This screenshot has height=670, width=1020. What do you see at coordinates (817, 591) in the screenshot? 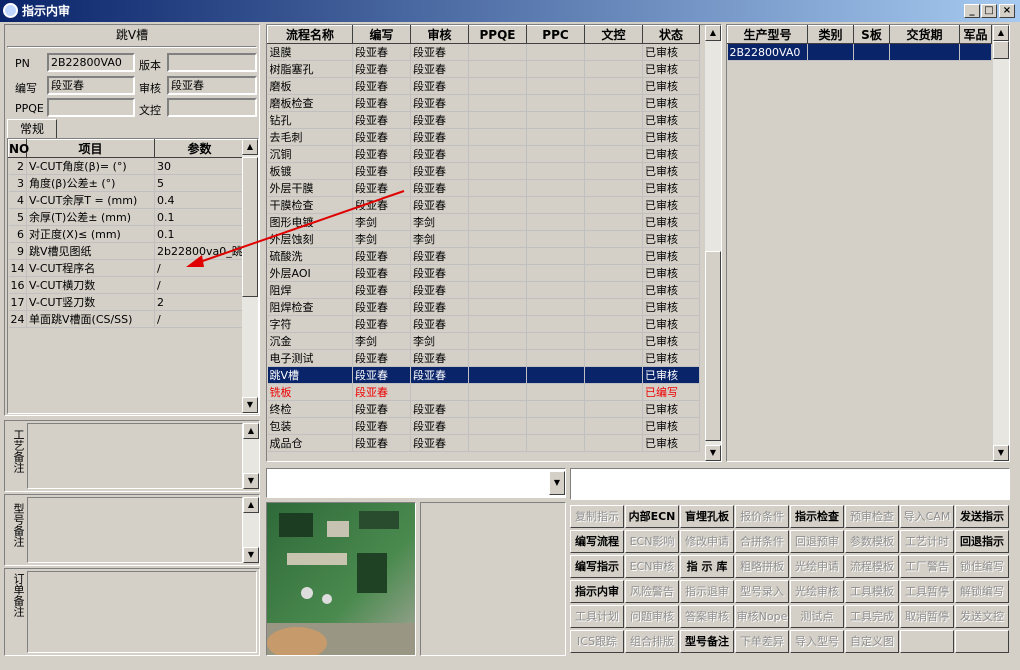
I see `action-button: 光绘审核` at bounding box center [817, 591].